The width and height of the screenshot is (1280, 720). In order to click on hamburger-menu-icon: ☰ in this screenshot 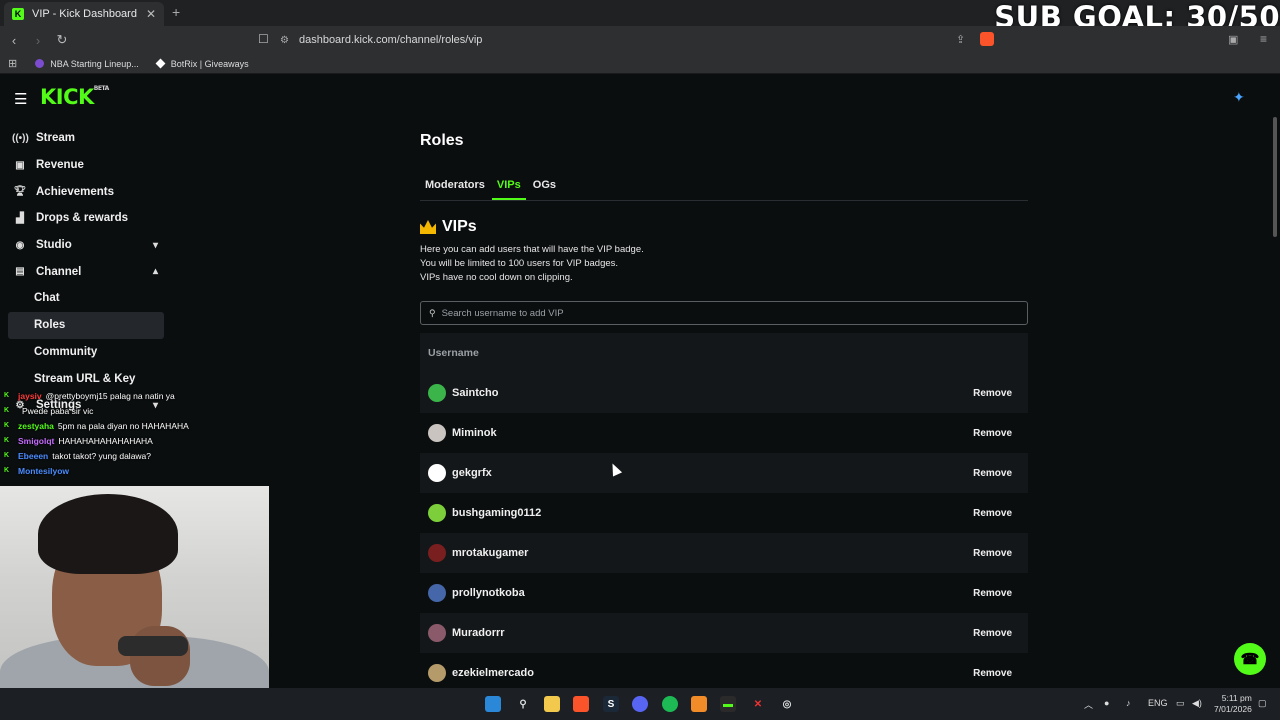, I will do `click(20, 99)`.